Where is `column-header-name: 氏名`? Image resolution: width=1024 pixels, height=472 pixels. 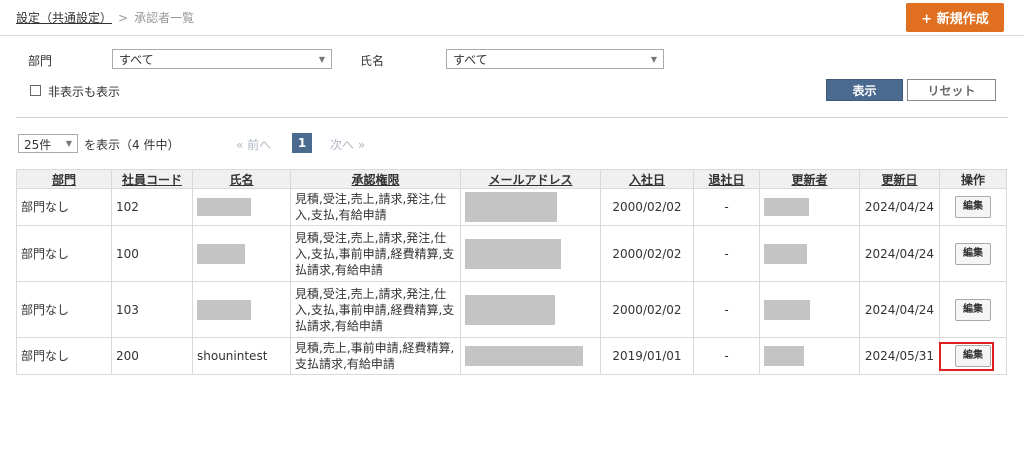 column-header-name: 氏名 is located at coordinates (241, 179).